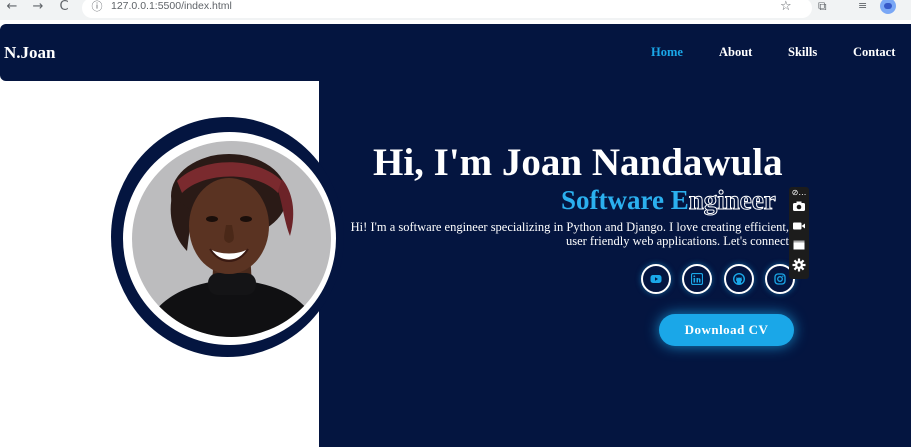  I want to click on hero-role: Software Engineer, so click(668, 200).